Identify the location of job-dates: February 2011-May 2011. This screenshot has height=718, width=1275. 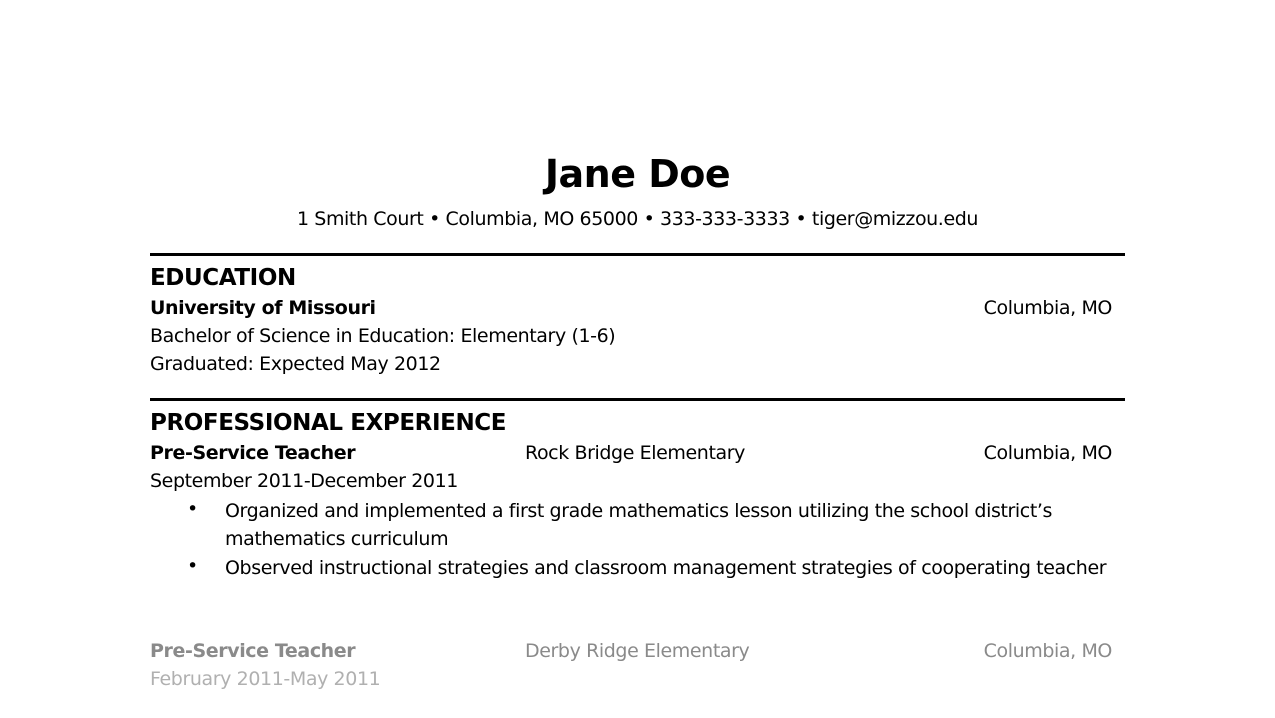
(265, 679).